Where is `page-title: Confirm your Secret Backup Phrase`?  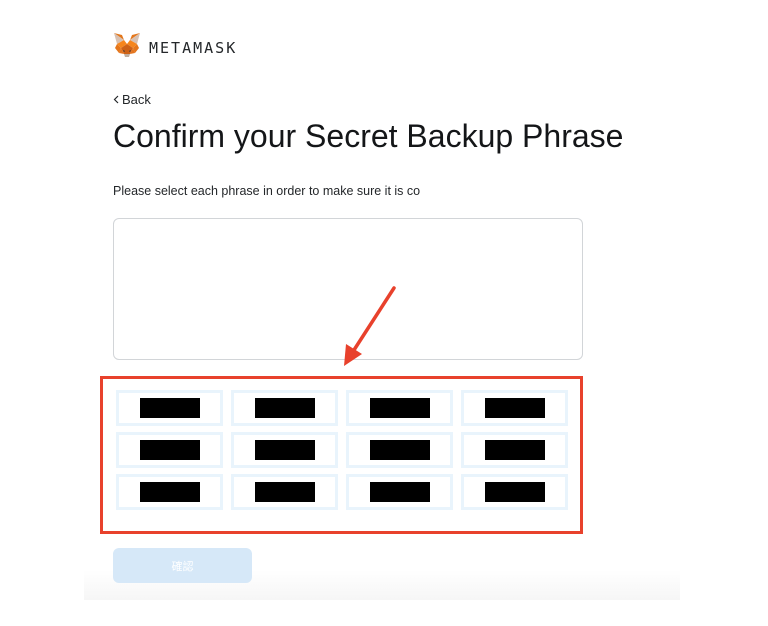
page-title: Confirm your Secret Backup Phrase is located at coordinates (368, 136).